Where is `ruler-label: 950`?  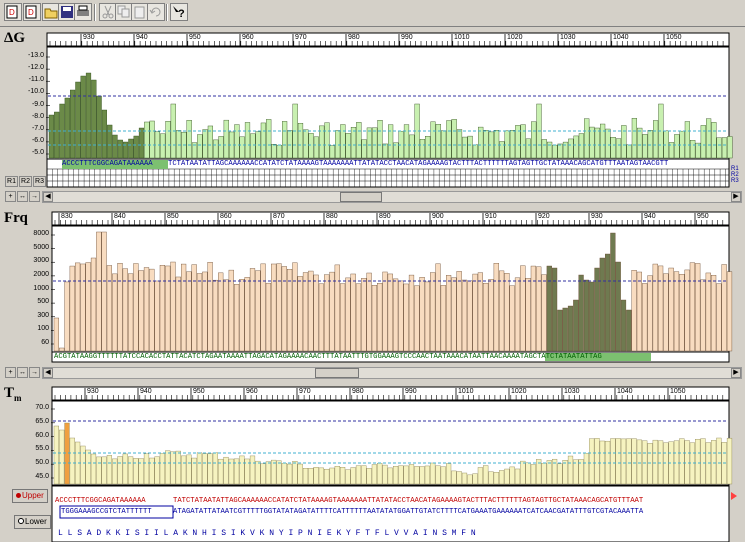
ruler-label: 950 is located at coordinates (199, 391).